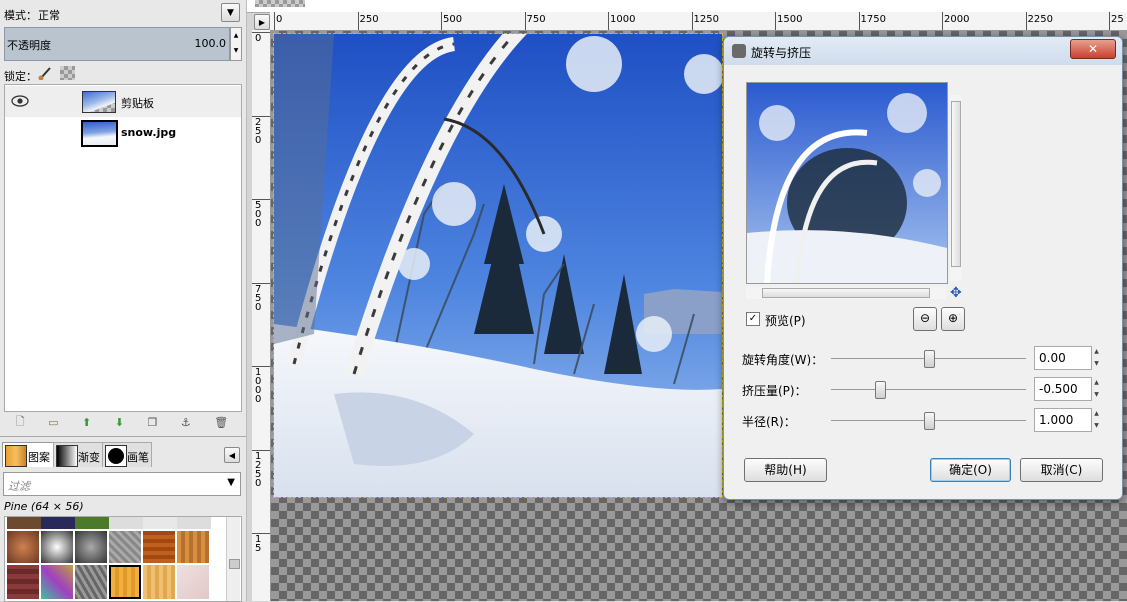  I want to click on dialog-titlebar: 旋转与挤压 ✕, so click(923, 51).